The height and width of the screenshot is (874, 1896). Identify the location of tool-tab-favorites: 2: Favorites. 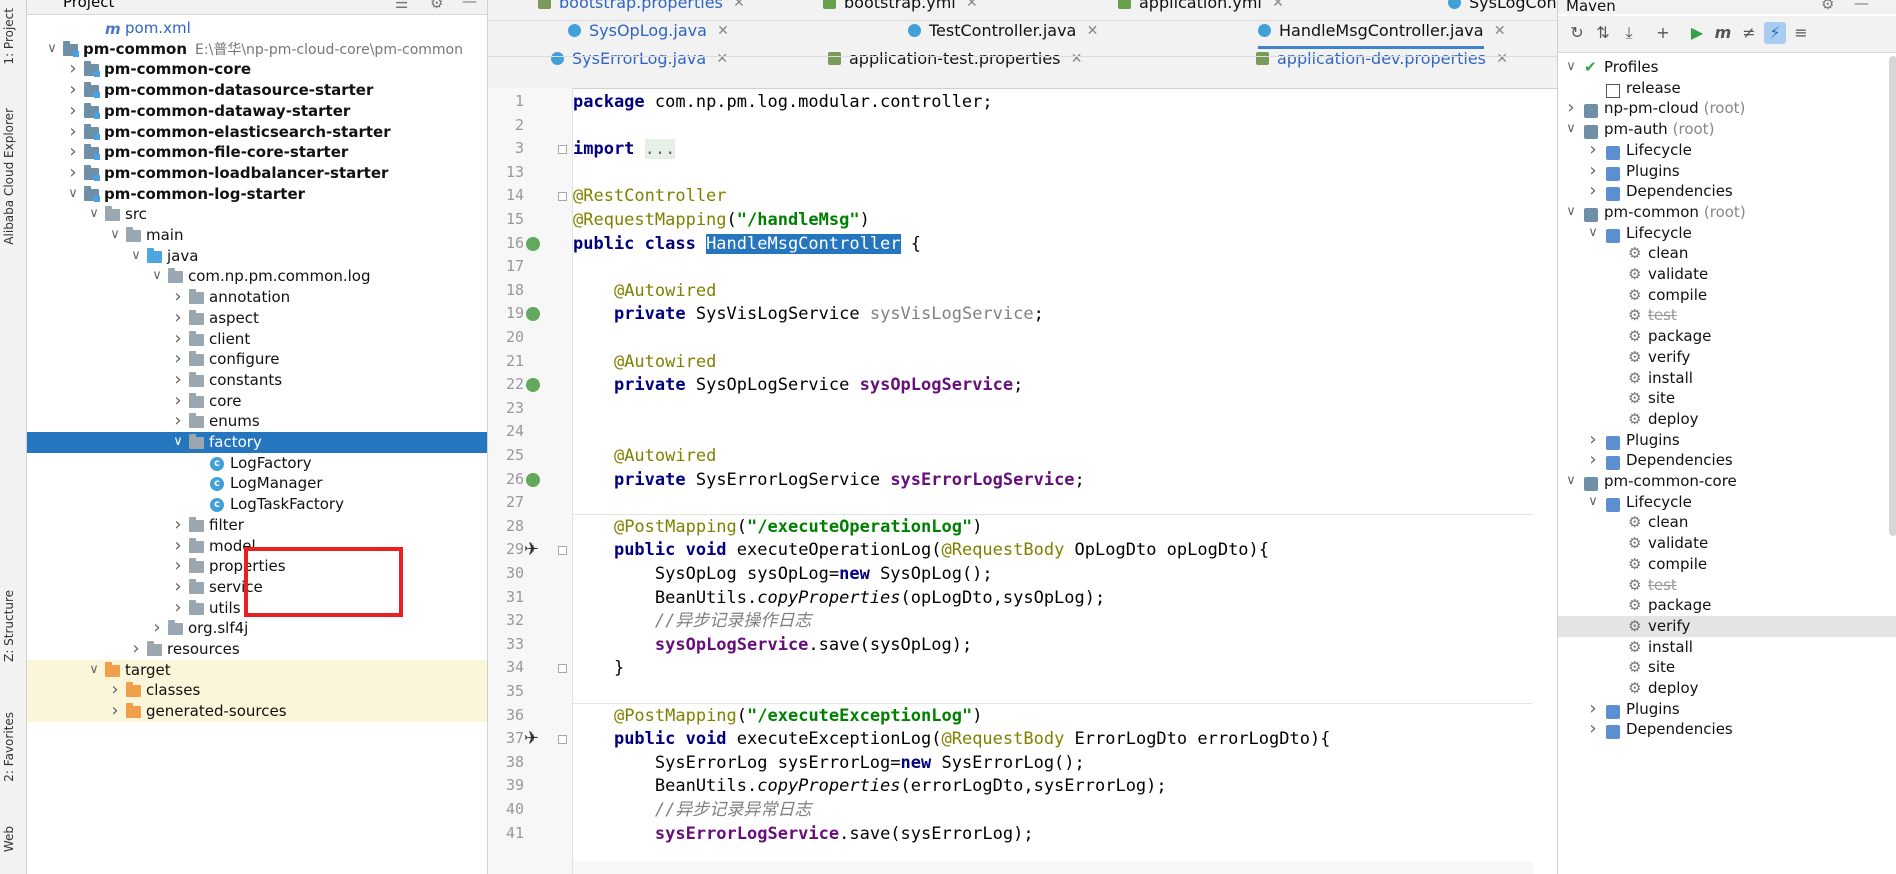
(9, 747).